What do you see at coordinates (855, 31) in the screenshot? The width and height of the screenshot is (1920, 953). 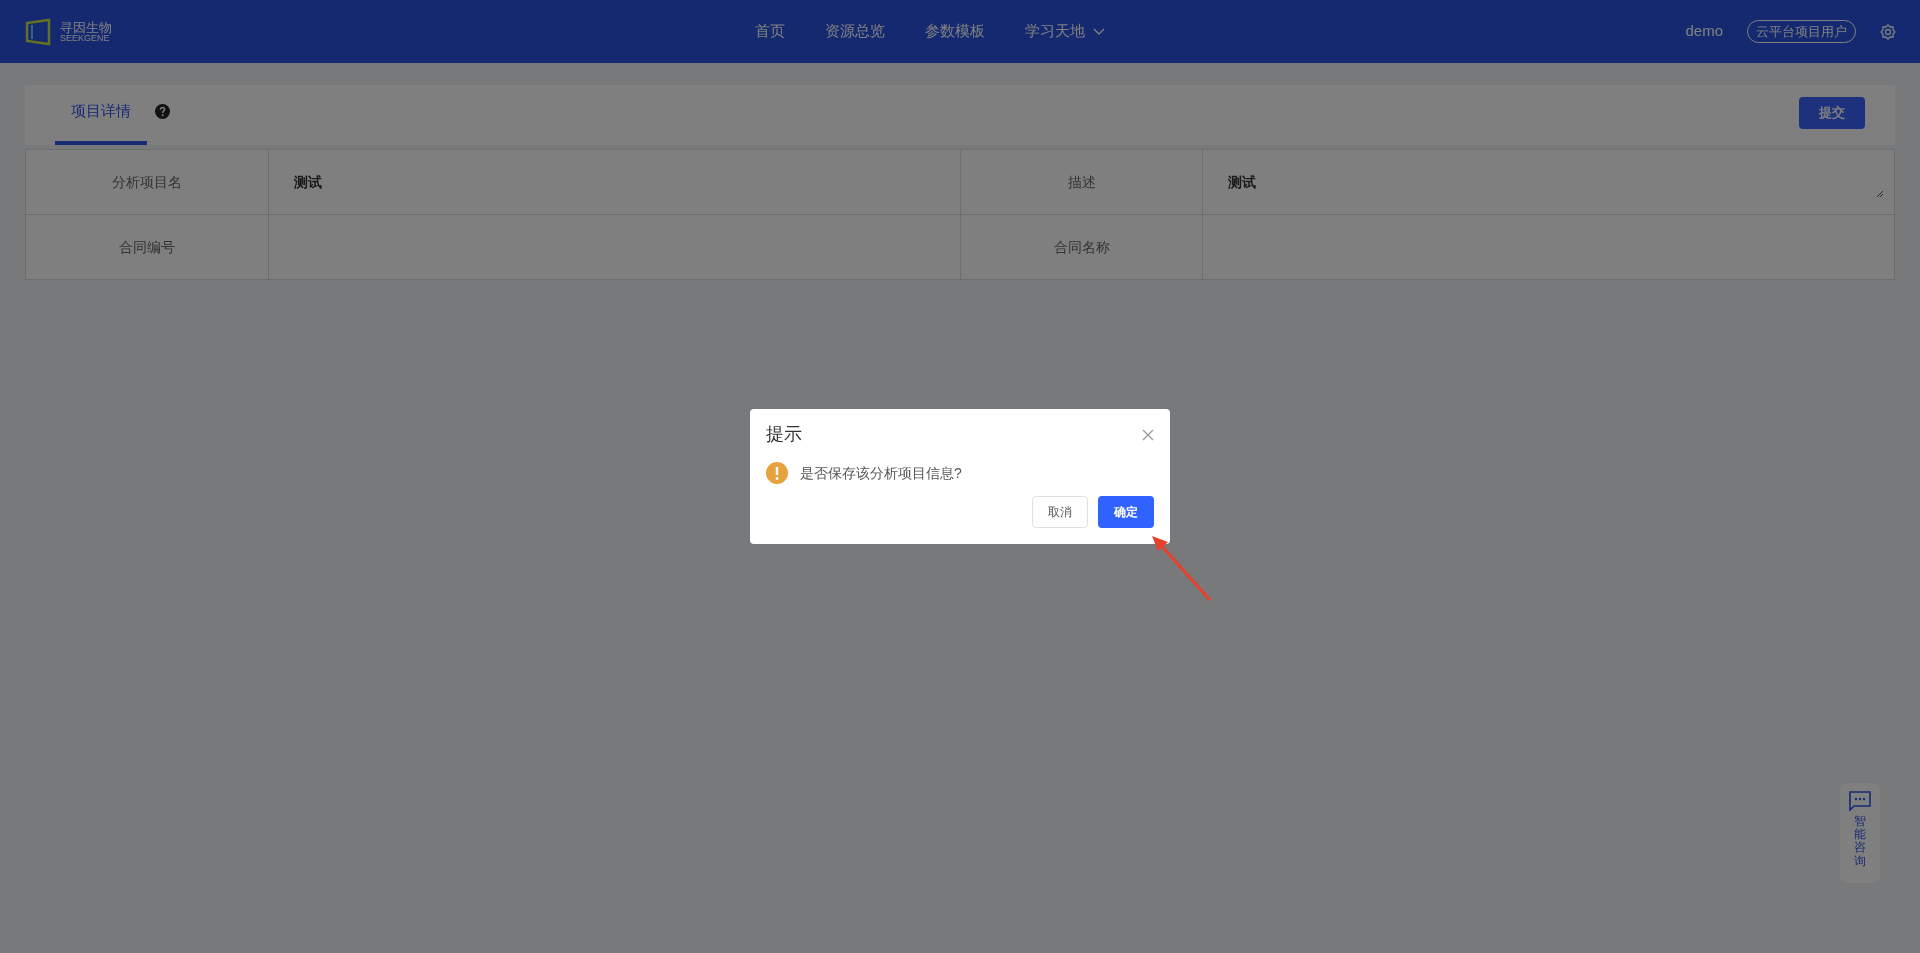 I see `nav-link: 资源总览` at bounding box center [855, 31].